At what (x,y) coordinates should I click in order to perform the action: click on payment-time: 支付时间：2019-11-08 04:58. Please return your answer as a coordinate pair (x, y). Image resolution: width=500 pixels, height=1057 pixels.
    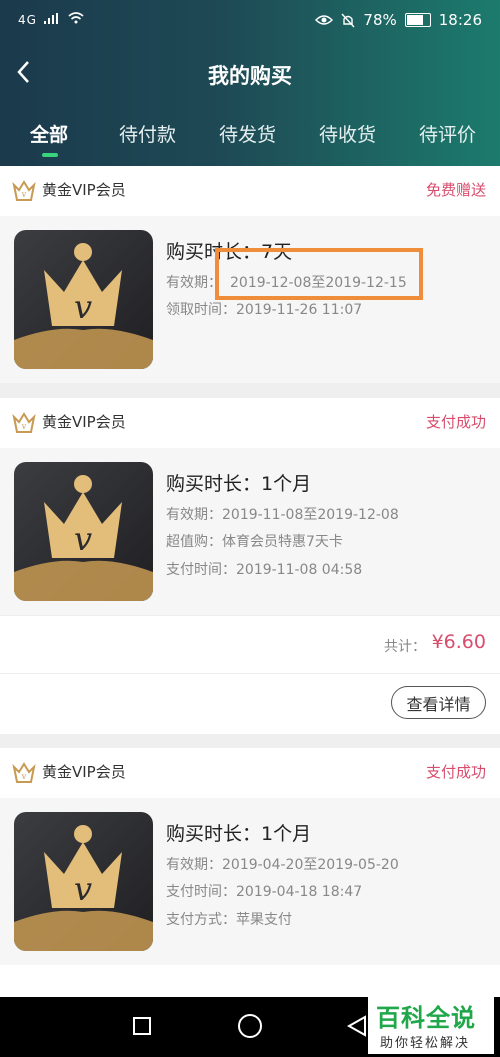
    Looking at the image, I should click on (264, 570).